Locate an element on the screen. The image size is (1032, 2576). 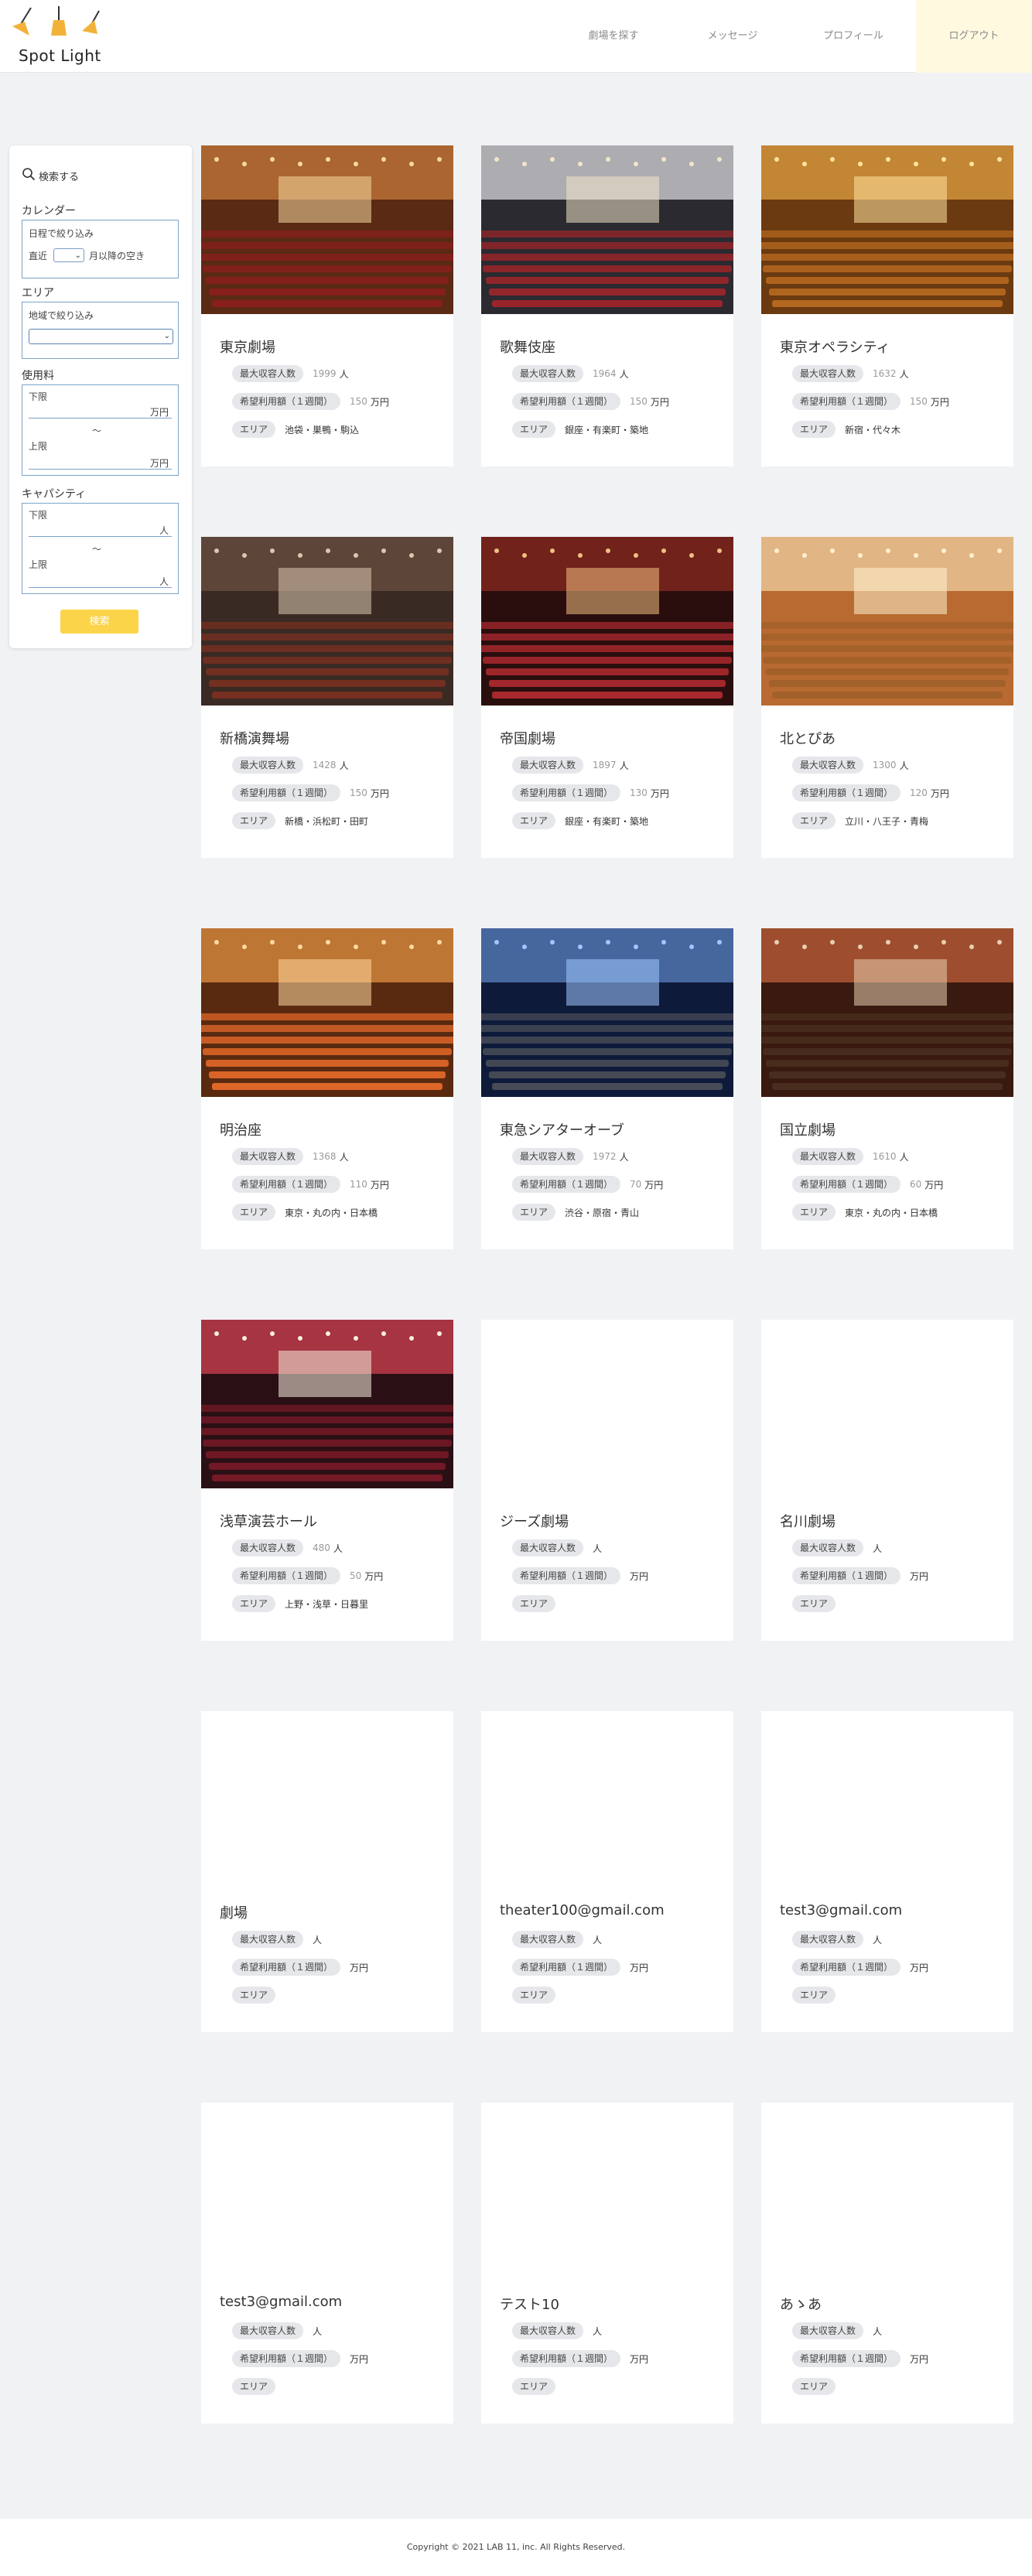
fee-value: 150 is located at coordinates (359, 401).